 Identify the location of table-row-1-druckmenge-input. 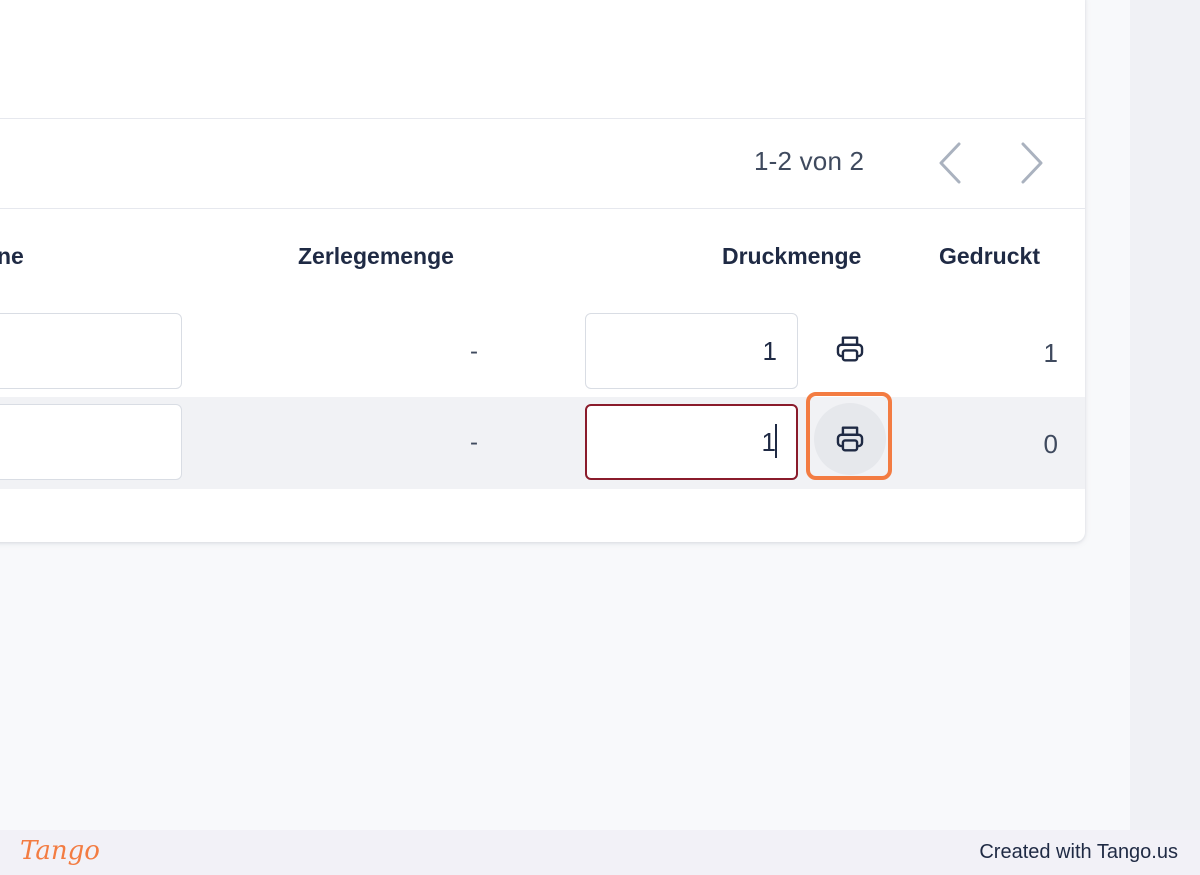
(691, 351).